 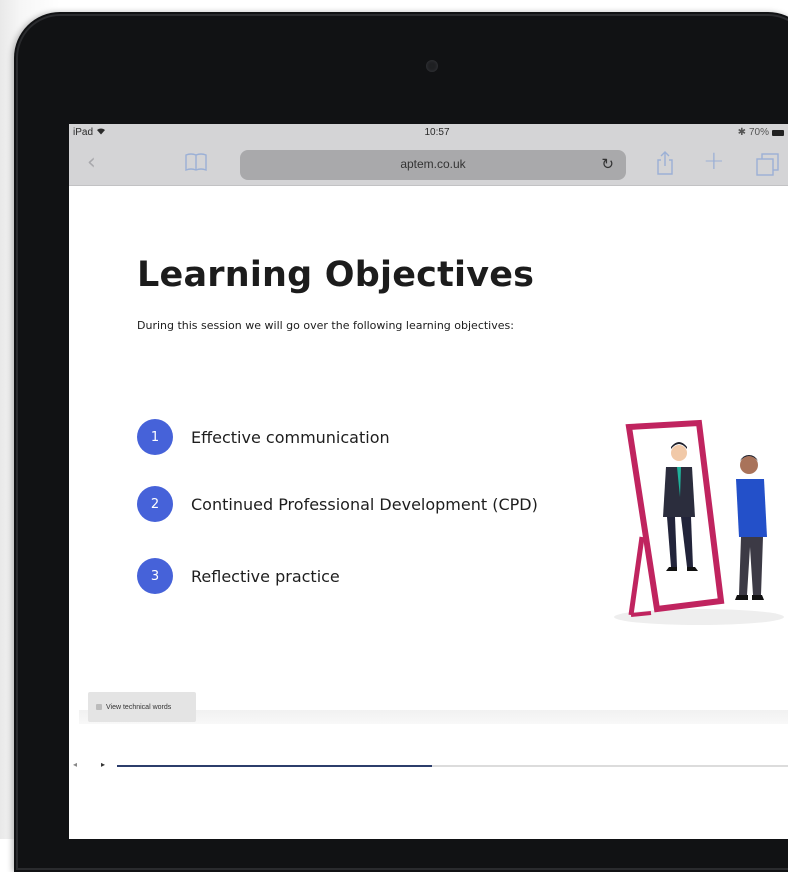 What do you see at coordinates (607, 164) in the screenshot?
I see `reload-icon: ↻` at bounding box center [607, 164].